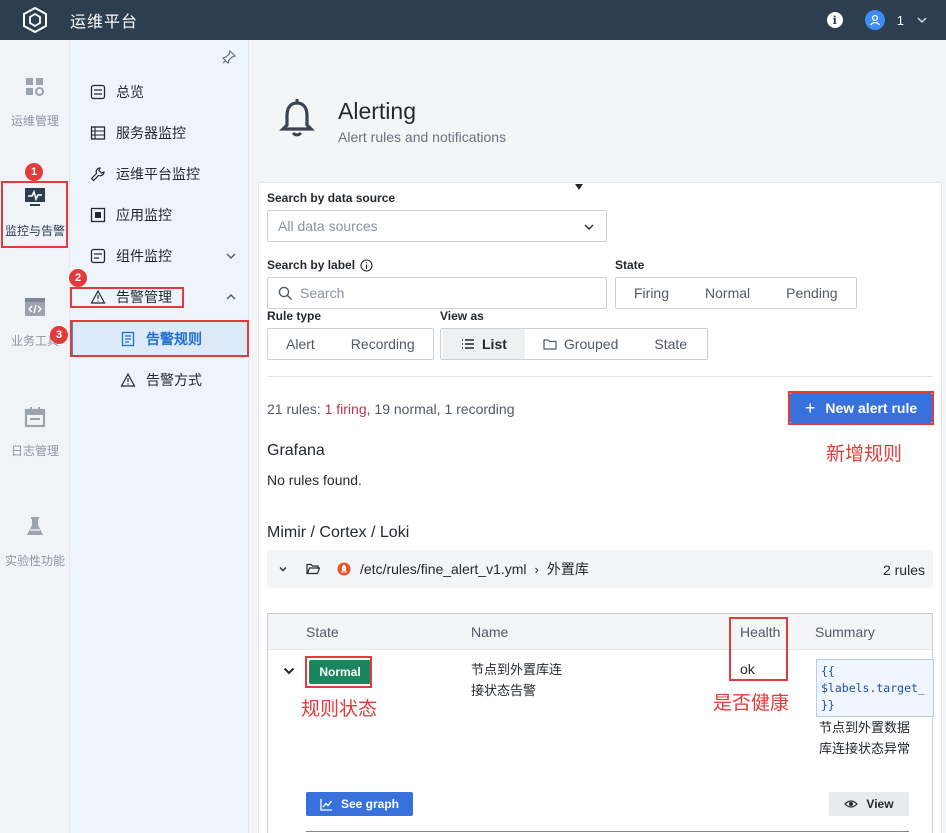 The width and height of the screenshot is (946, 833). I want to click on user-avatar-icon, so click(874, 20).